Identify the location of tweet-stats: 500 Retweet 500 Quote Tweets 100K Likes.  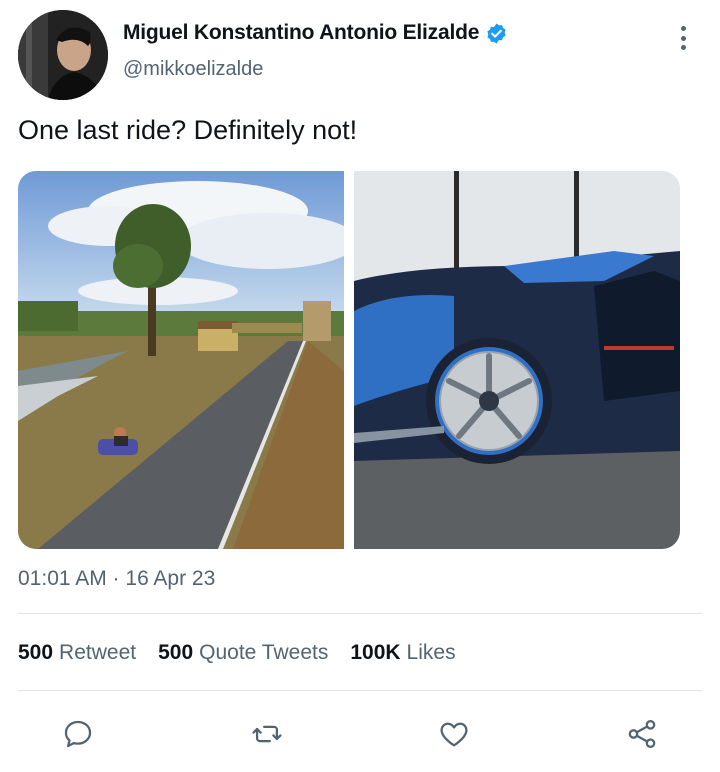
(248, 653).